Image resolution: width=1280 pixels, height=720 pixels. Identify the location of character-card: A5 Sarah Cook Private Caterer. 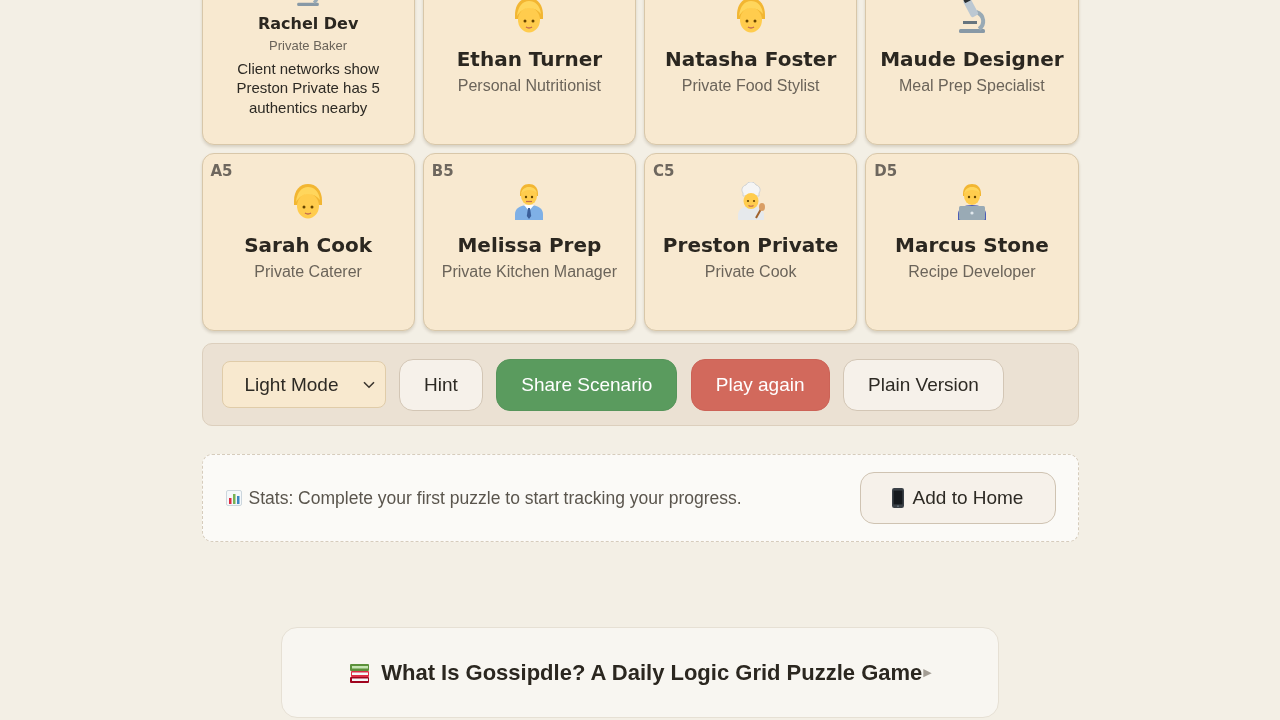
(308, 242).